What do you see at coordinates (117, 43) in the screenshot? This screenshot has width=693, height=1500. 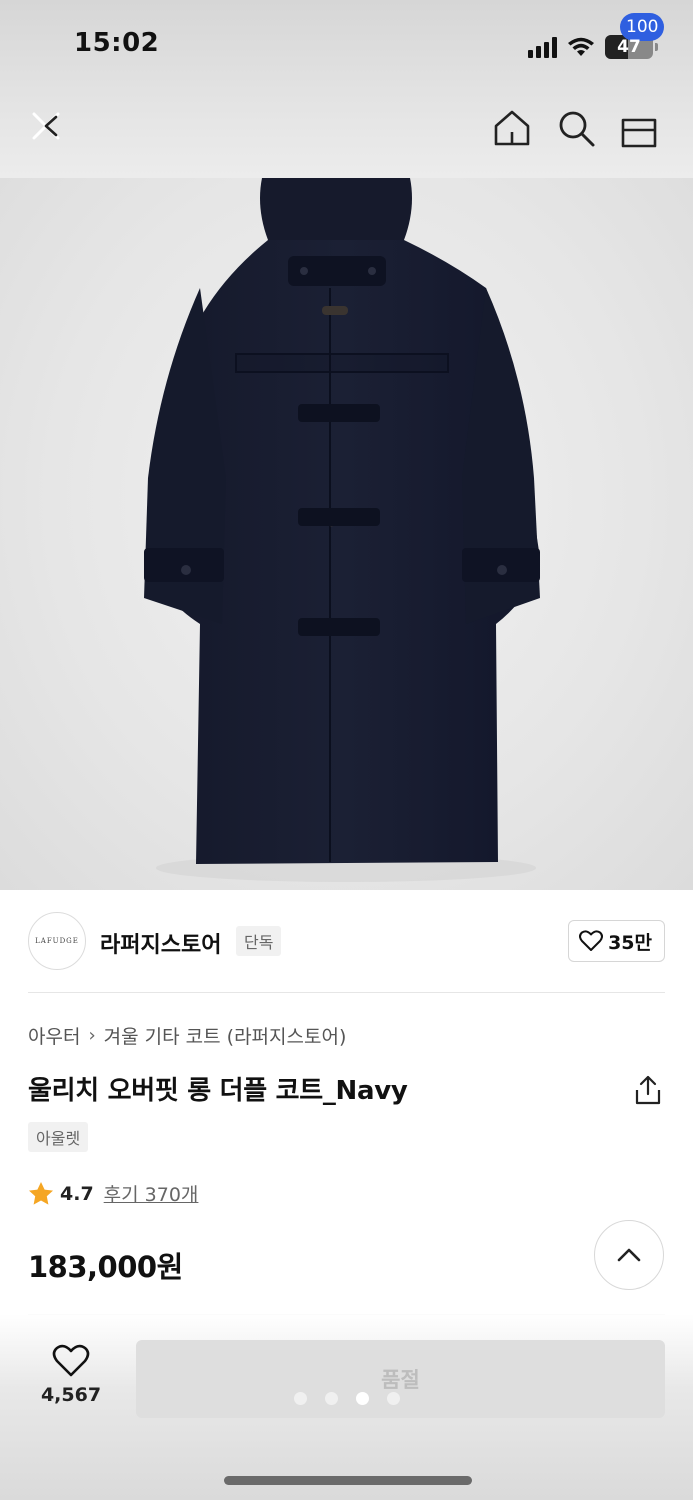 I see `status-time: 15:02` at bounding box center [117, 43].